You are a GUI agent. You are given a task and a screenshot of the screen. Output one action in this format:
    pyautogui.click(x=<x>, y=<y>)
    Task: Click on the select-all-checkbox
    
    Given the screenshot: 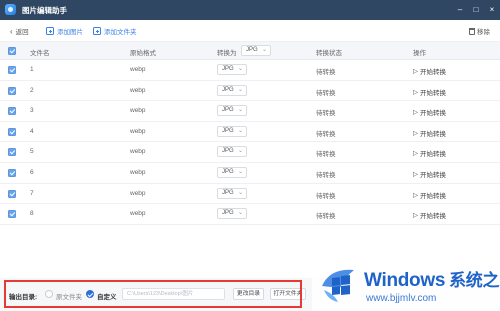 What is the action you would take?
    pyautogui.click(x=12, y=51)
    